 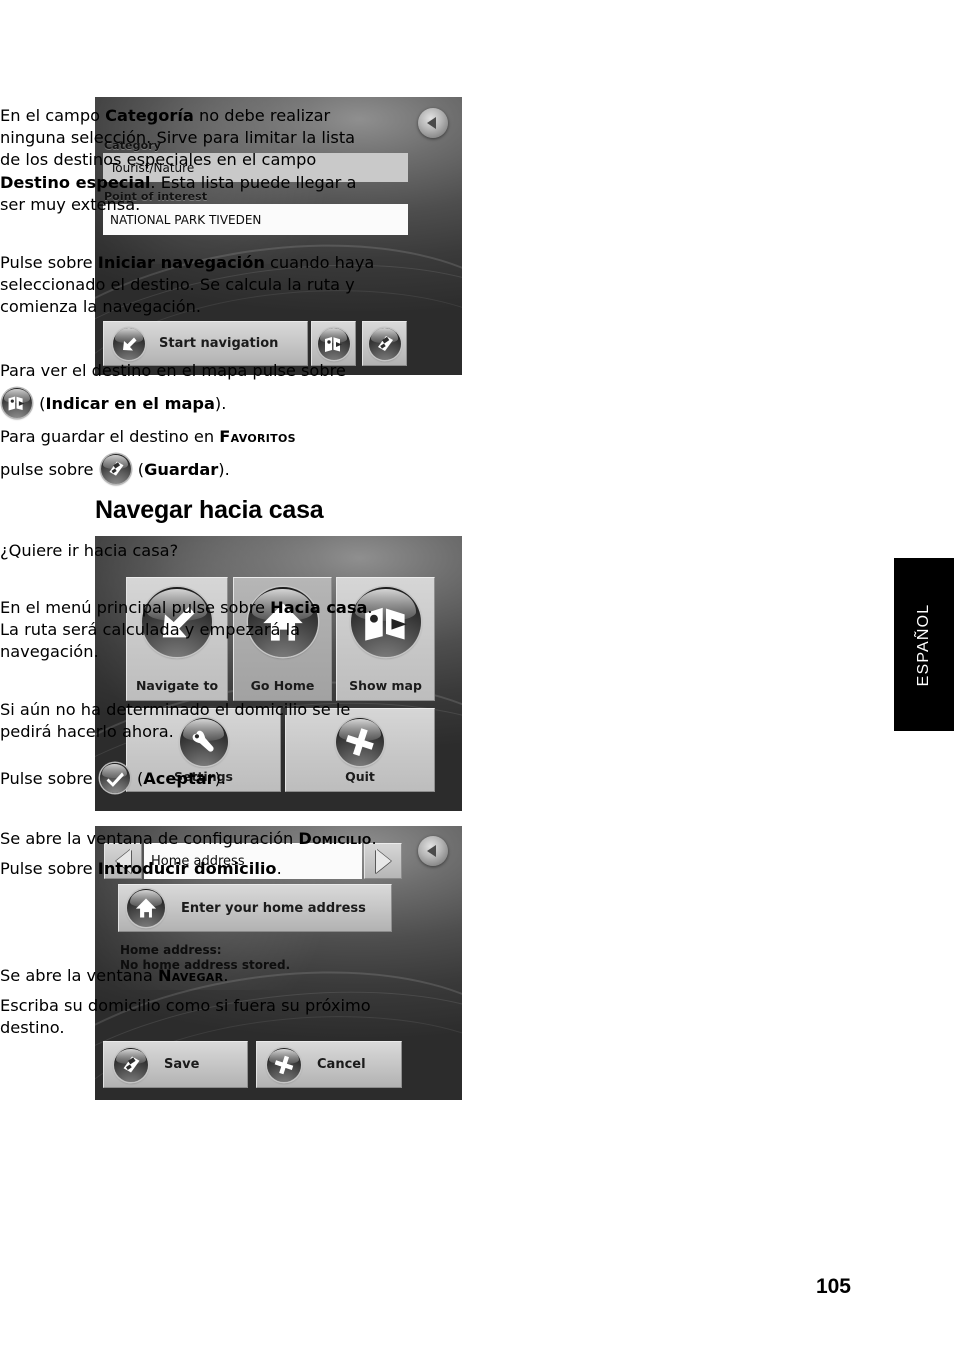 I want to click on text-run: En el menú principal pulse sobre, so click(x=135, y=607).